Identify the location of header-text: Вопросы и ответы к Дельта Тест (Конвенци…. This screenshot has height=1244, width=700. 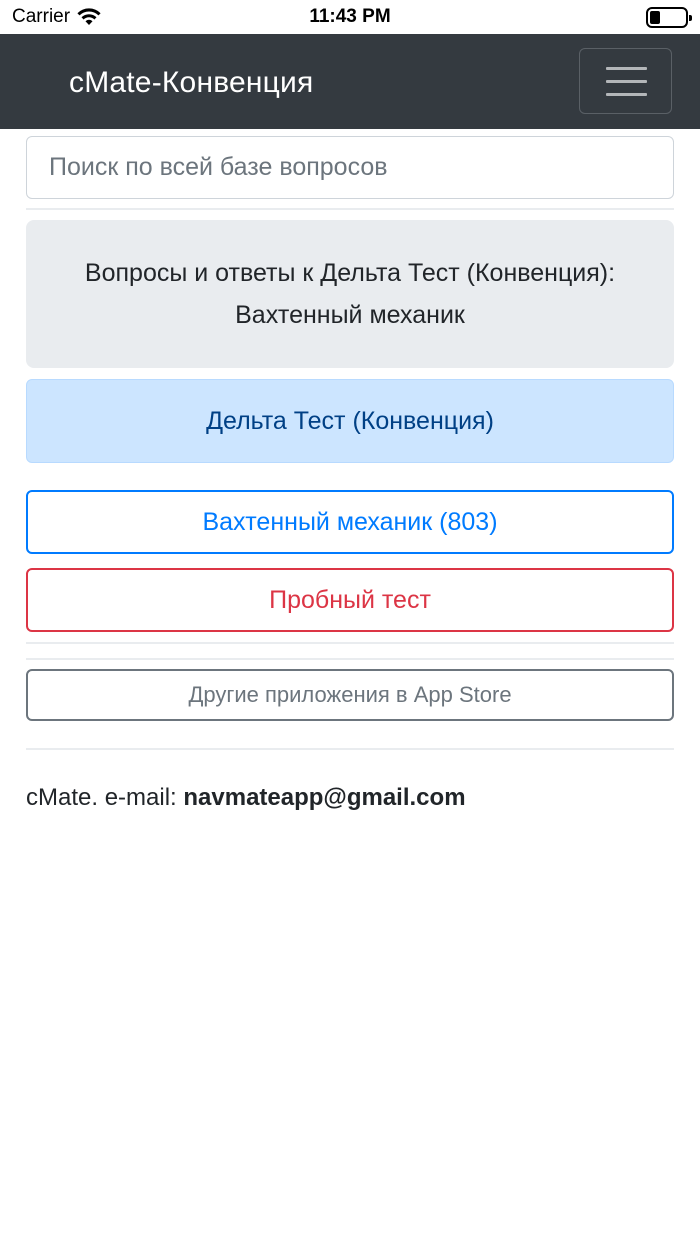
(350, 294).